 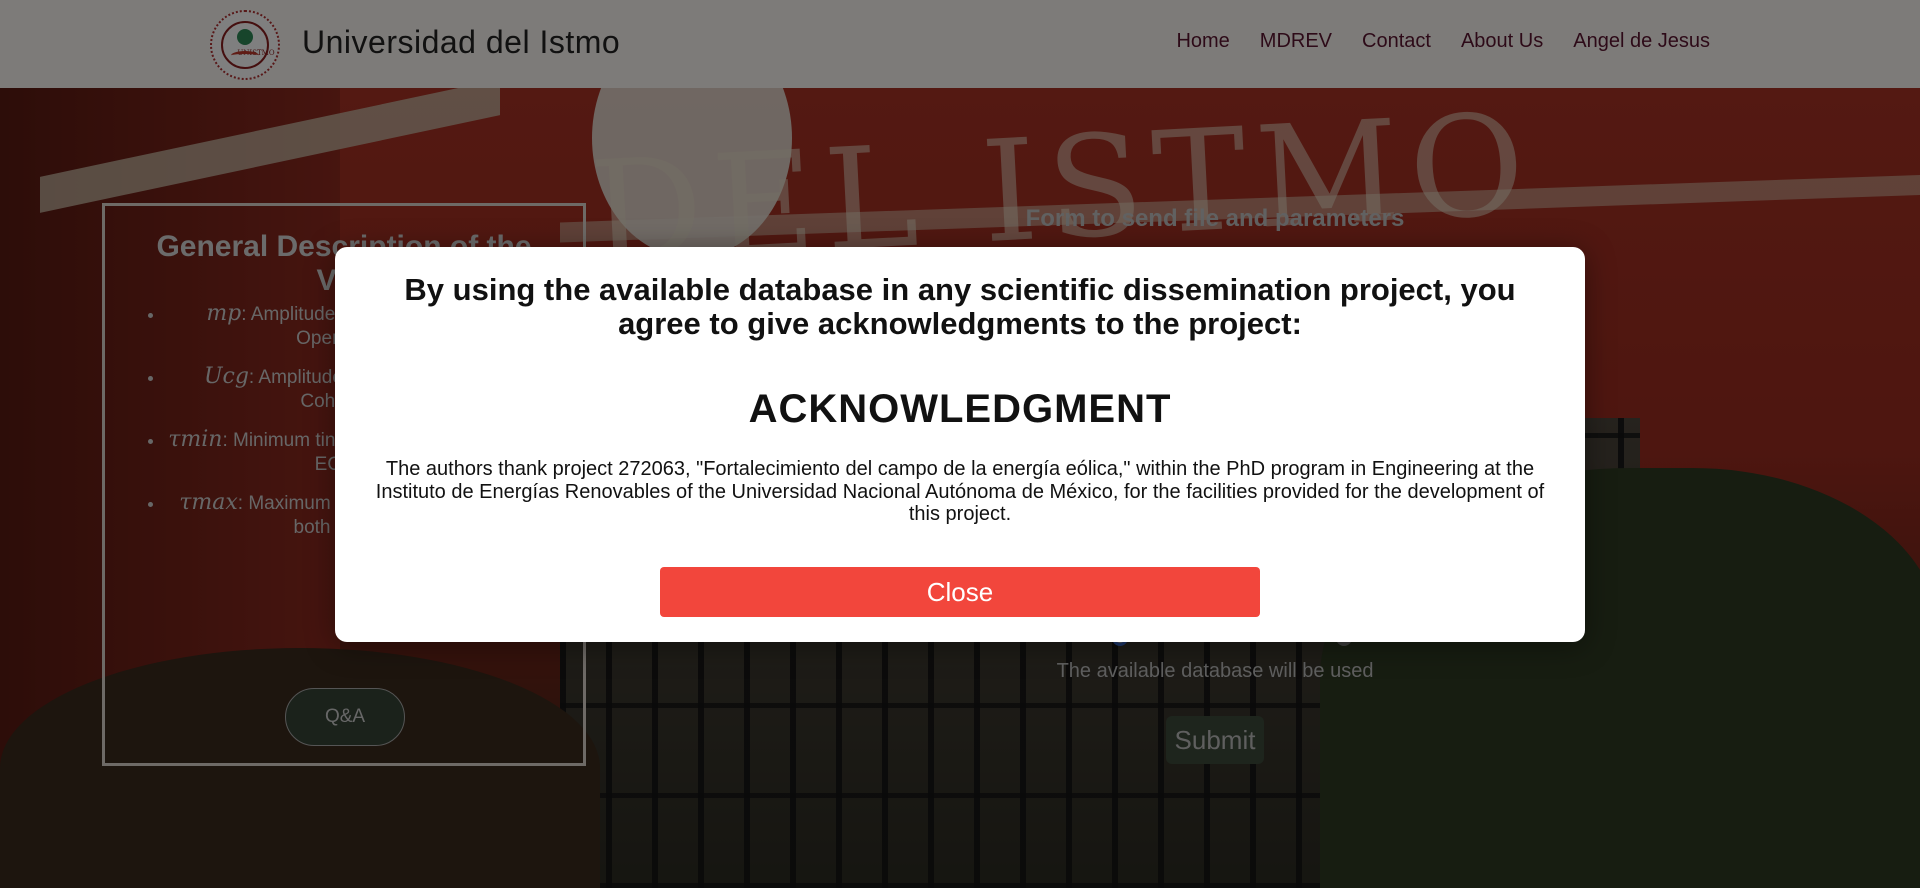 What do you see at coordinates (960, 592) in the screenshot?
I see `close-button: Close` at bounding box center [960, 592].